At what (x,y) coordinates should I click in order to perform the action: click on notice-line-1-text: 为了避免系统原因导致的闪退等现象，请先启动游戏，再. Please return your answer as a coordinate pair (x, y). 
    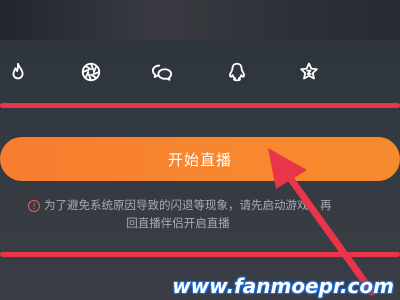
    Looking at the image, I should click on (188, 205).